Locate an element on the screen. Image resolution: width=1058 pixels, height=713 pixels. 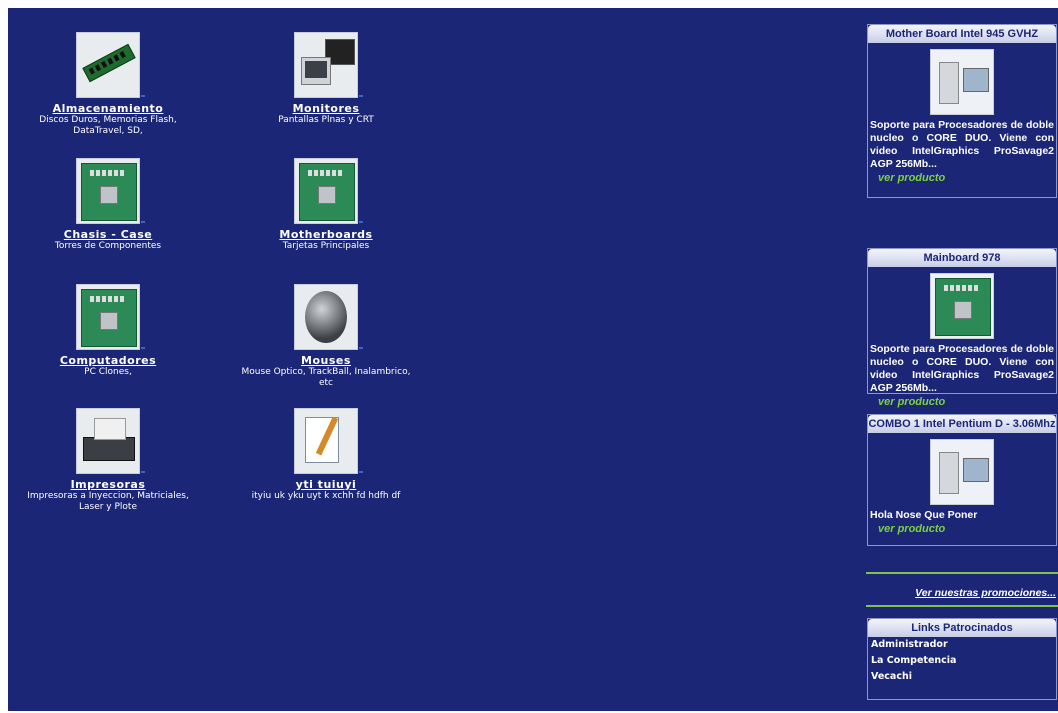
category-name: Monitores is located at coordinates (326, 108).